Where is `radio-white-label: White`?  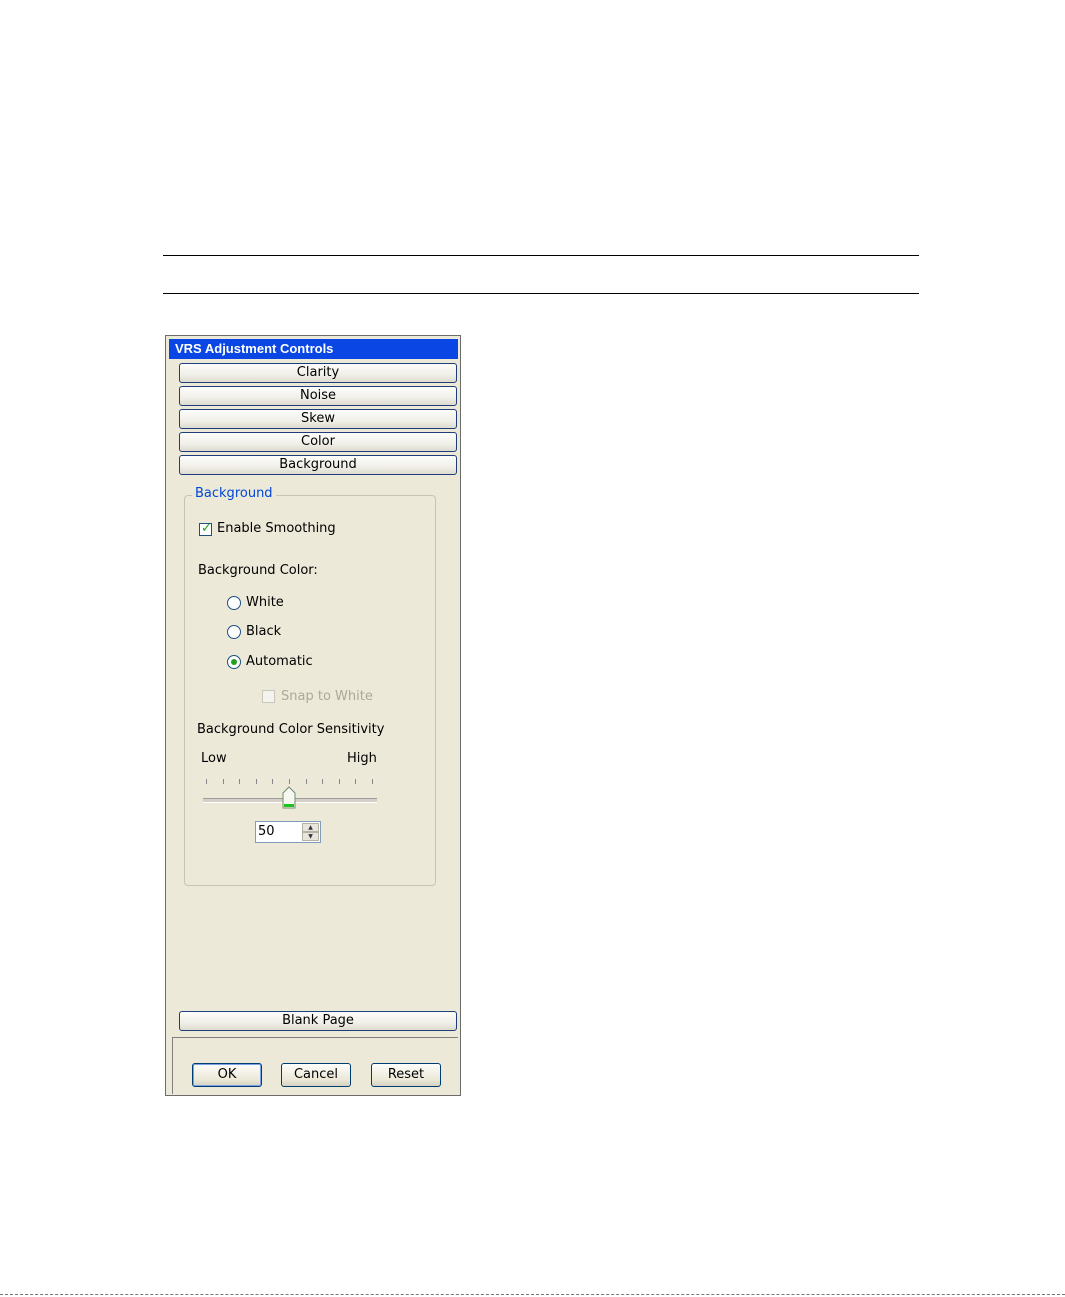
radio-white-label: White is located at coordinates (265, 602).